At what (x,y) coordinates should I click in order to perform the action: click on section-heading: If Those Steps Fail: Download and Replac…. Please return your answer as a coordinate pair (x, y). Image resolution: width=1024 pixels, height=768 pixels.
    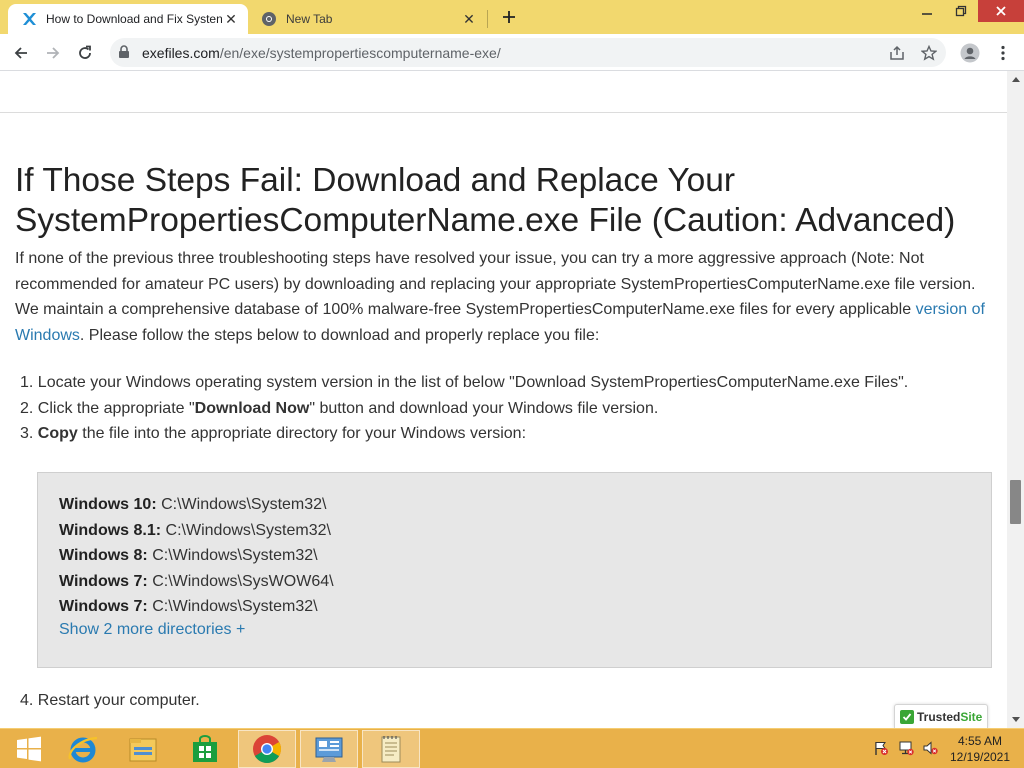
    Looking at the image, I should click on (485, 200).